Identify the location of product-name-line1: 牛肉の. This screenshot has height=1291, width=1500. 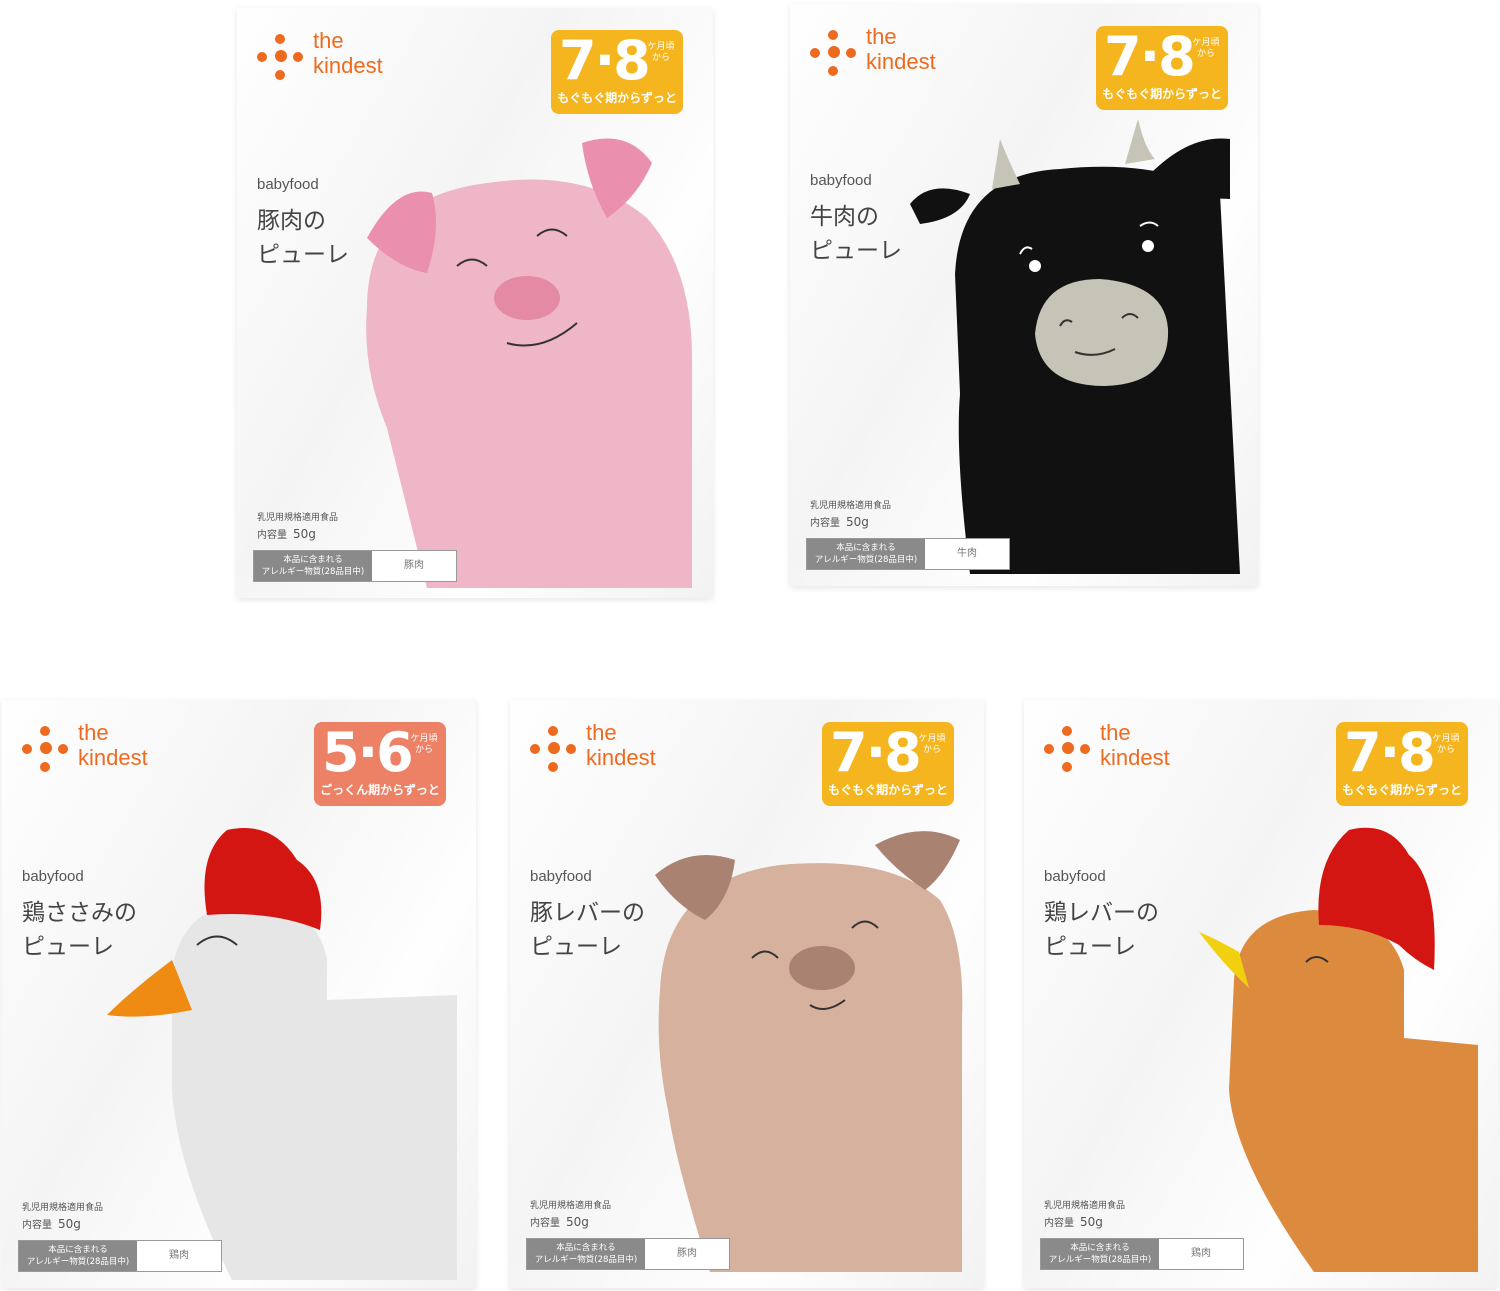
(844, 217).